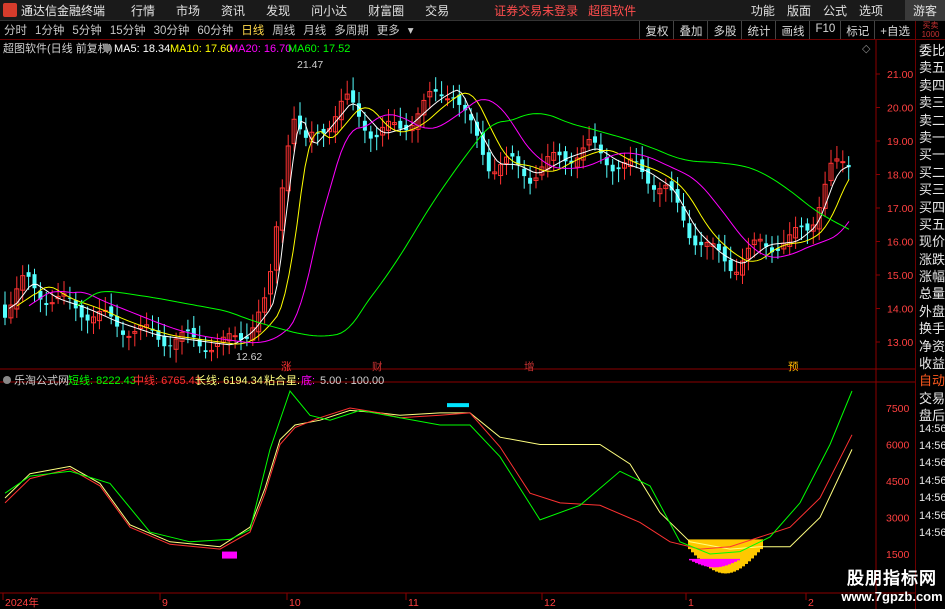 This screenshot has height=609, width=945. What do you see at coordinates (278, 10) in the screenshot?
I see `menu-discover: 发现` at bounding box center [278, 10].